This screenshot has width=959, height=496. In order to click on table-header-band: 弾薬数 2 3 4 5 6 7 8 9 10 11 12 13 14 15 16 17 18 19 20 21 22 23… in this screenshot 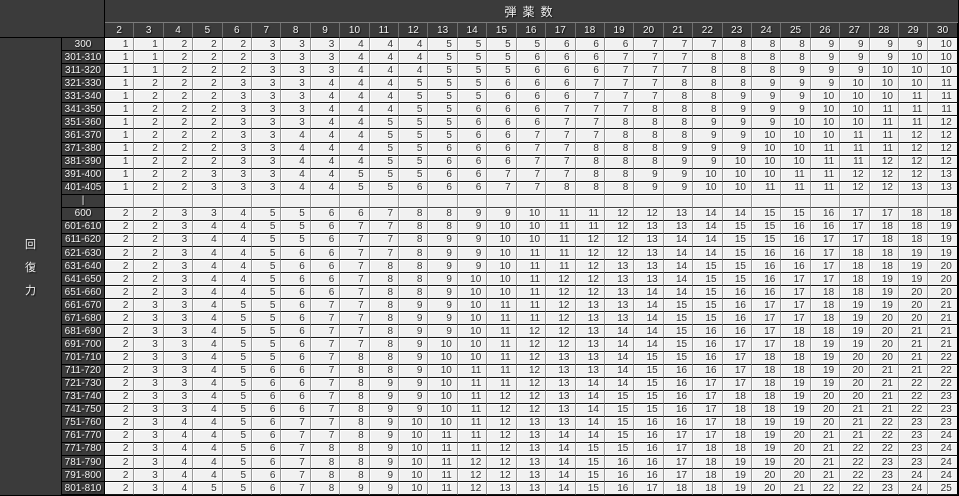, I will do `click(479, 19)`.